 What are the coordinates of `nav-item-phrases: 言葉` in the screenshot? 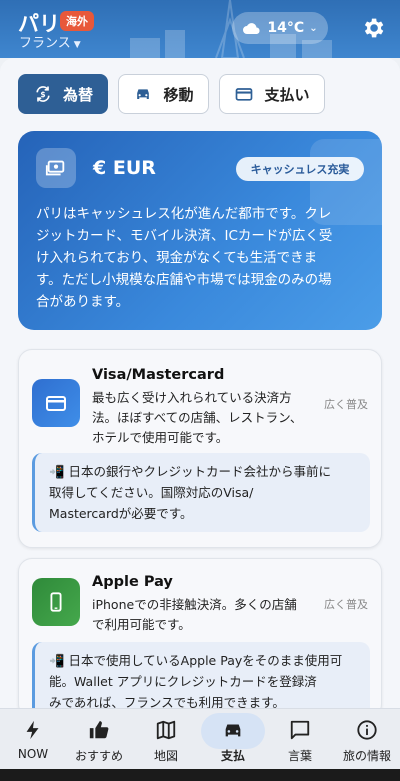 It's located at (300, 739).